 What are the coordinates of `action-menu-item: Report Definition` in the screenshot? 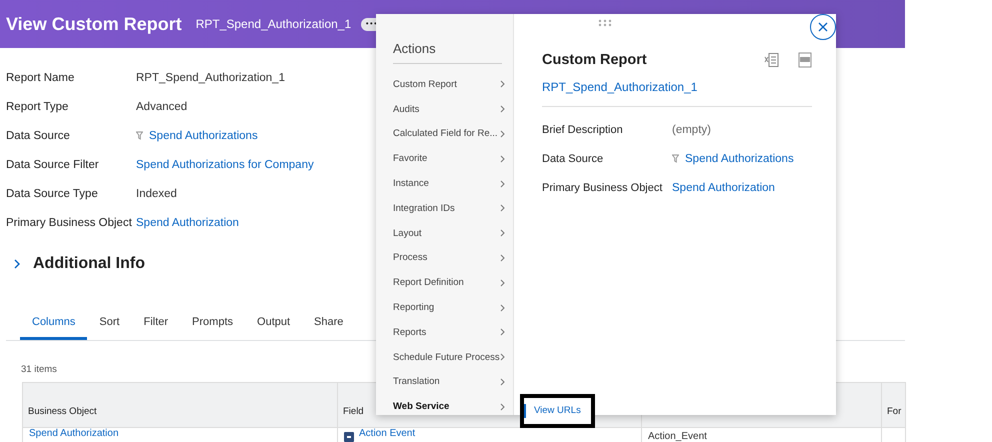 It's located at (449, 283).